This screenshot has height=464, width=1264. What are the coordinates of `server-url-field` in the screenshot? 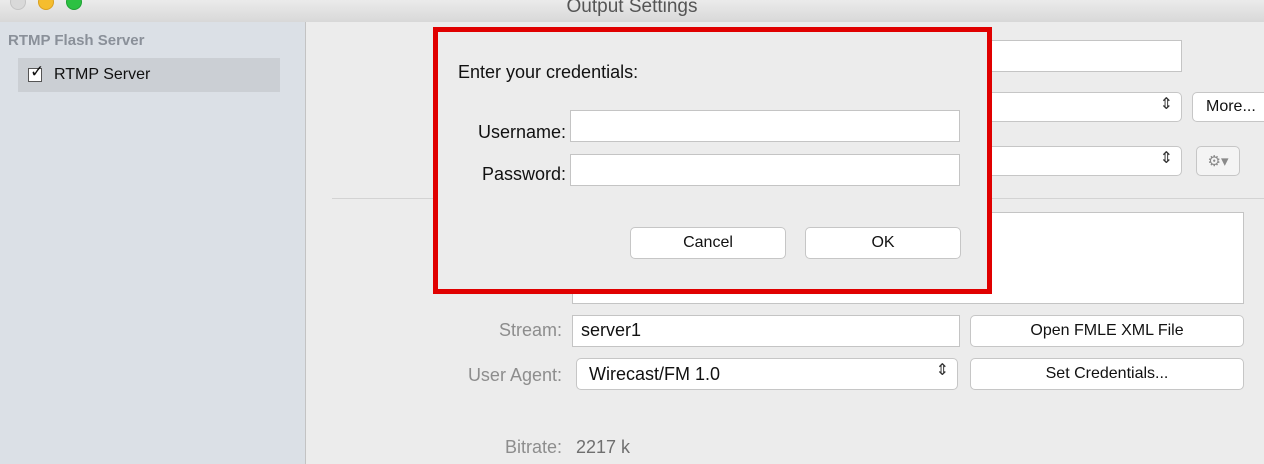 It's located at (1081, 56).